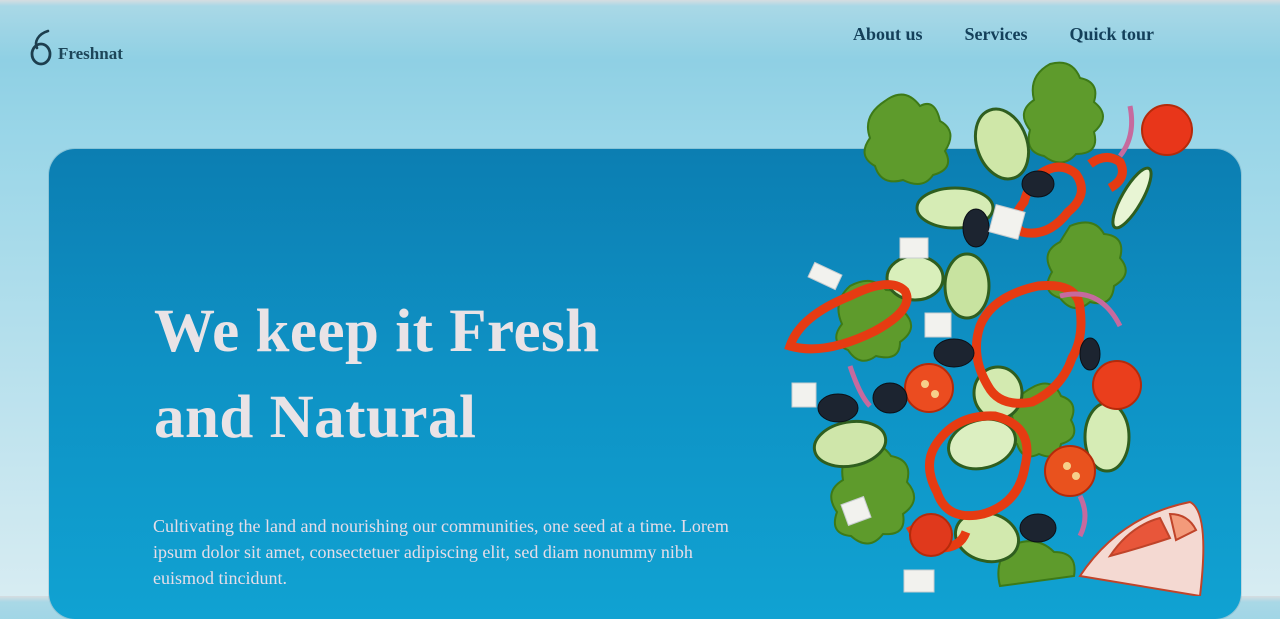 This screenshot has height=619, width=1280. What do you see at coordinates (377, 331) in the screenshot?
I see `hero-title-line-1: We keep it Fresh` at bounding box center [377, 331].